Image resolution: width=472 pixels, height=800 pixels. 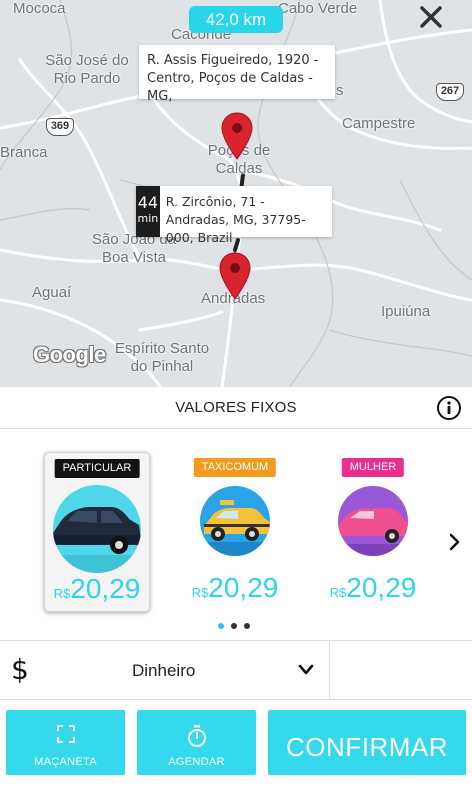 I want to click on city-label-ipuiuna: Ipuiúna, so click(x=406, y=311).